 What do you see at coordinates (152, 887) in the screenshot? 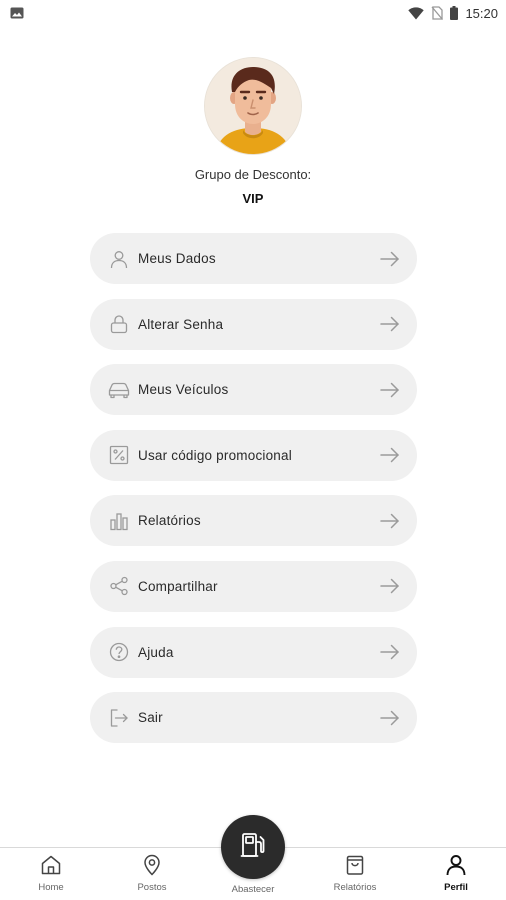
I see `nav-label: Postos` at bounding box center [152, 887].